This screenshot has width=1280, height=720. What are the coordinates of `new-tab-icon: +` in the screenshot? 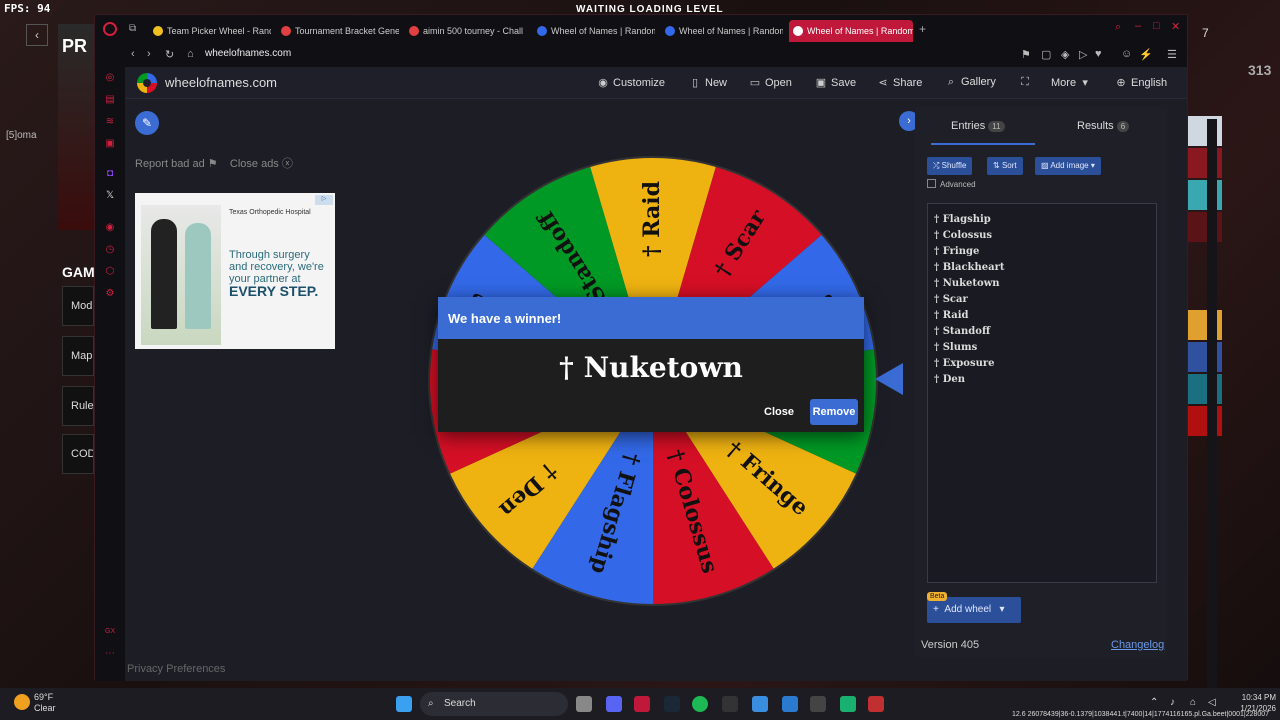 It's located at (922, 29).